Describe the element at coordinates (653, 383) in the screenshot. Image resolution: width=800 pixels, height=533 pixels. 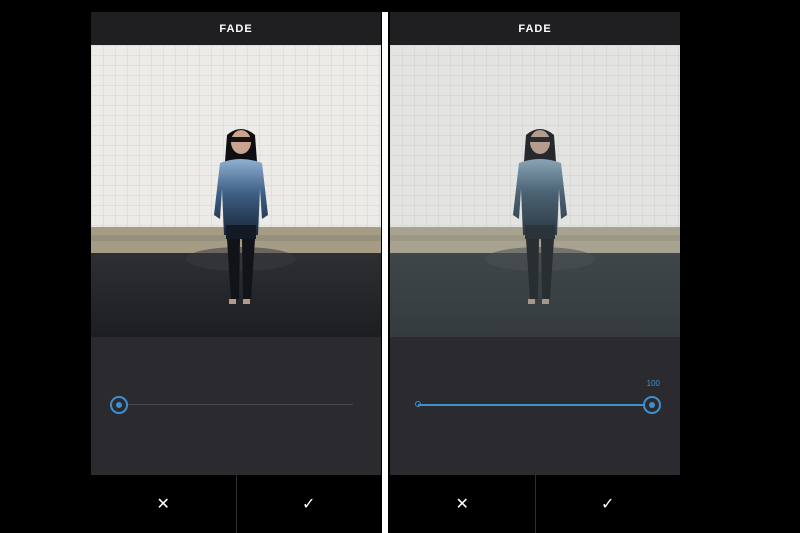
I see `slider-value-label: 100` at that location.